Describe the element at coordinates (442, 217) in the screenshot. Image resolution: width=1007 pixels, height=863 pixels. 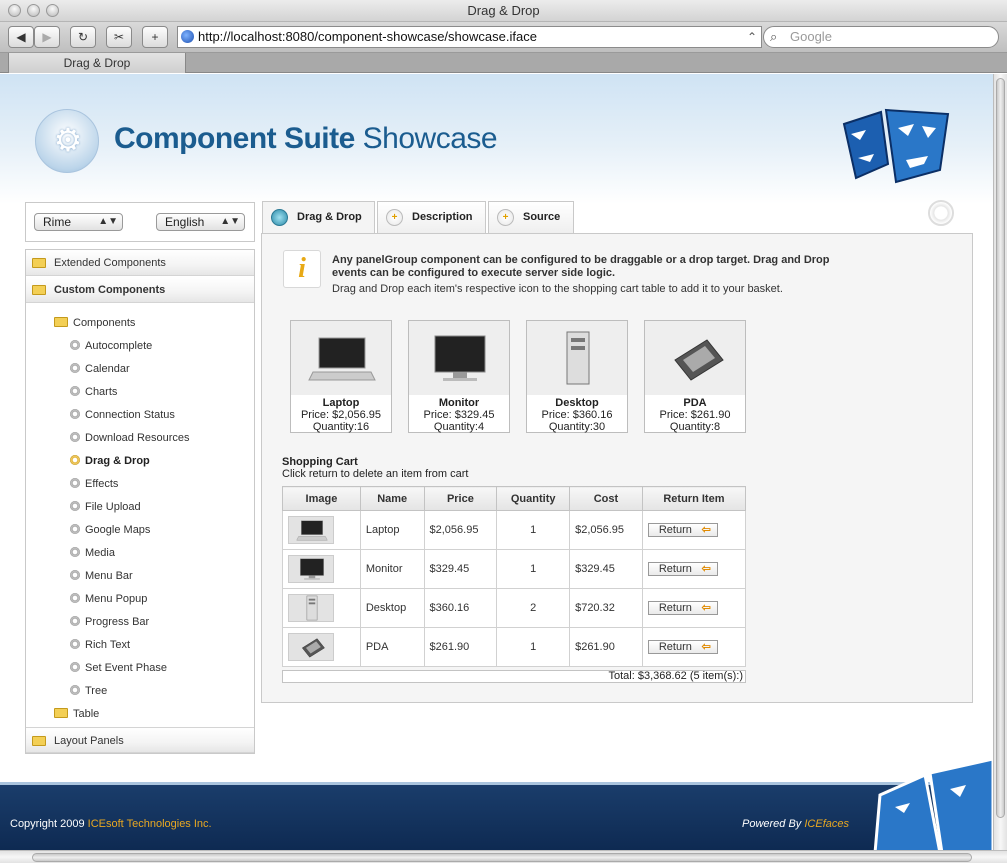
I see `tab-description-label: Description` at that location.